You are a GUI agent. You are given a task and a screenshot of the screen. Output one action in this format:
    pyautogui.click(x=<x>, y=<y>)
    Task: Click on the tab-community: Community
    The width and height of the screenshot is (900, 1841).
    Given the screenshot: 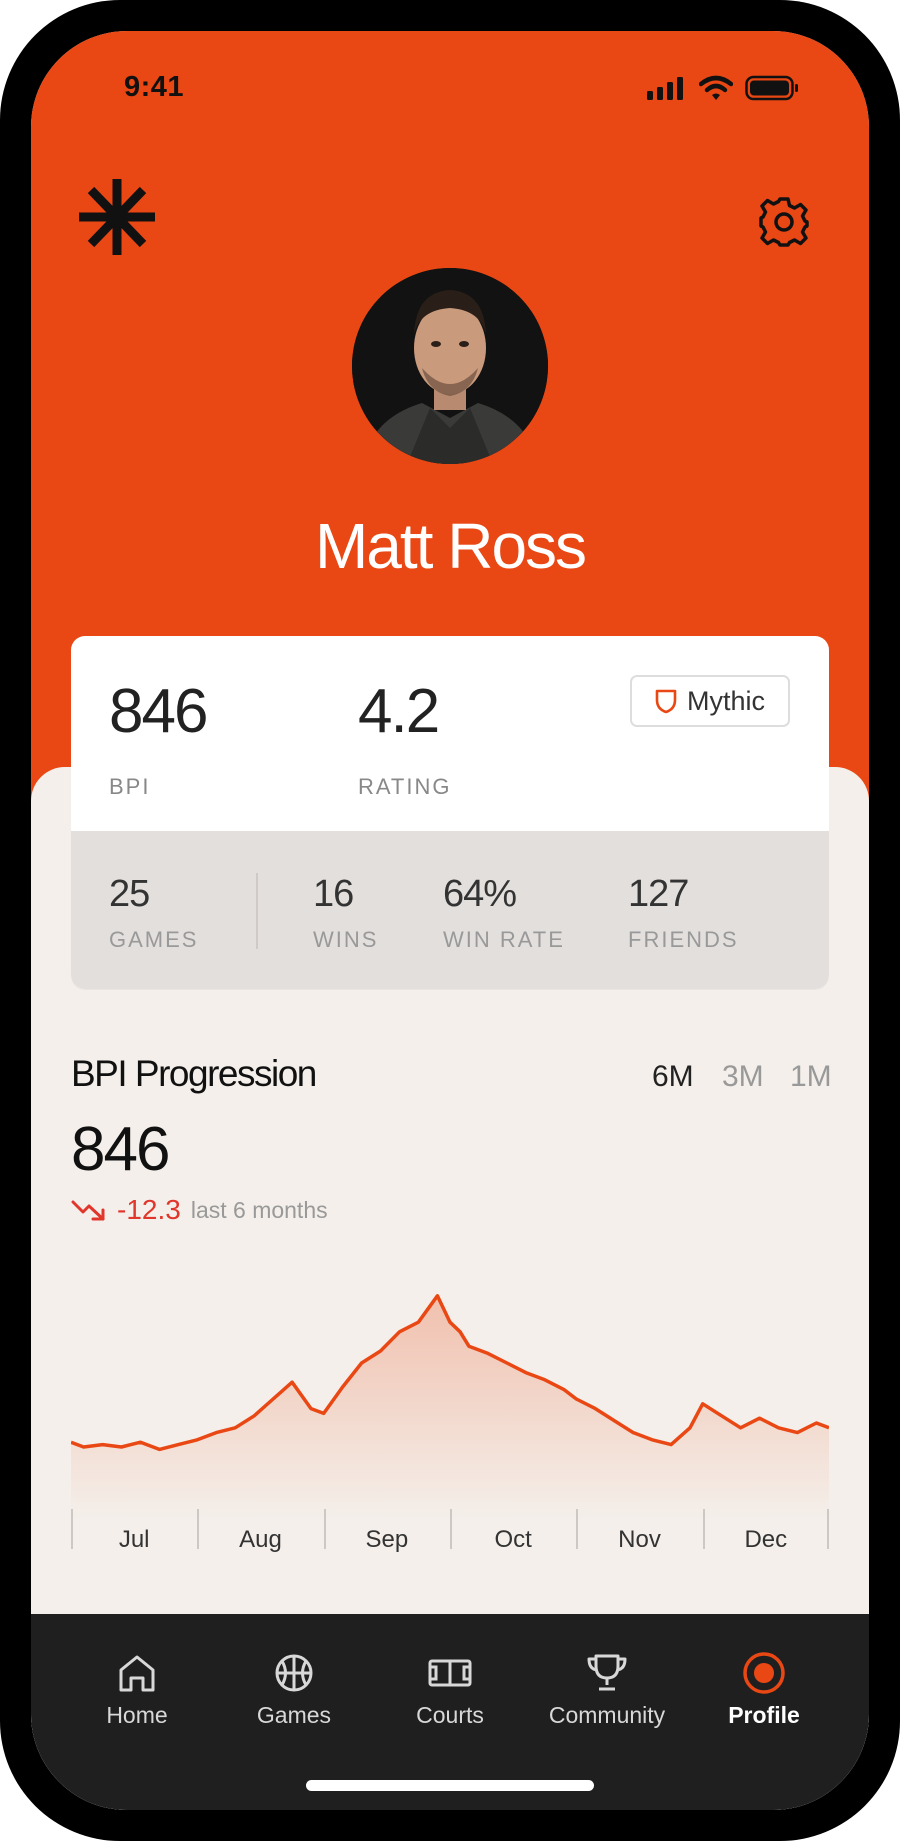 What is the action you would take?
    pyautogui.click(x=607, y=1684)
    